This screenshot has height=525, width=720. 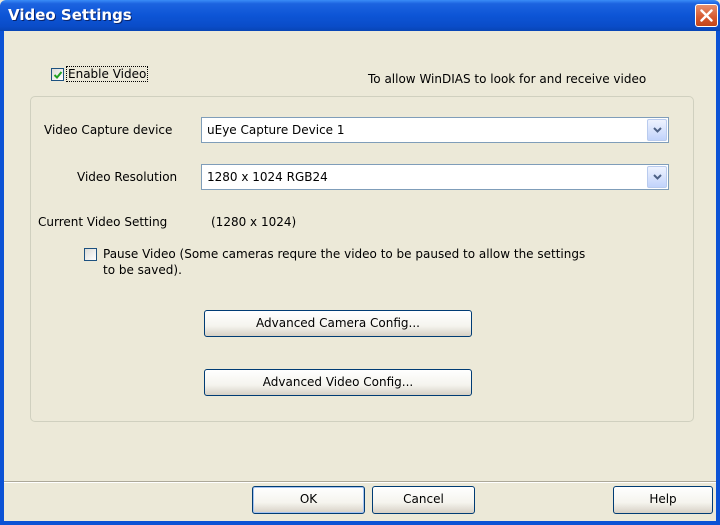 What do you see at coordinates (2, 278) in the screenshot?
I see `window-frame-left` at bounding box center [2, 278].